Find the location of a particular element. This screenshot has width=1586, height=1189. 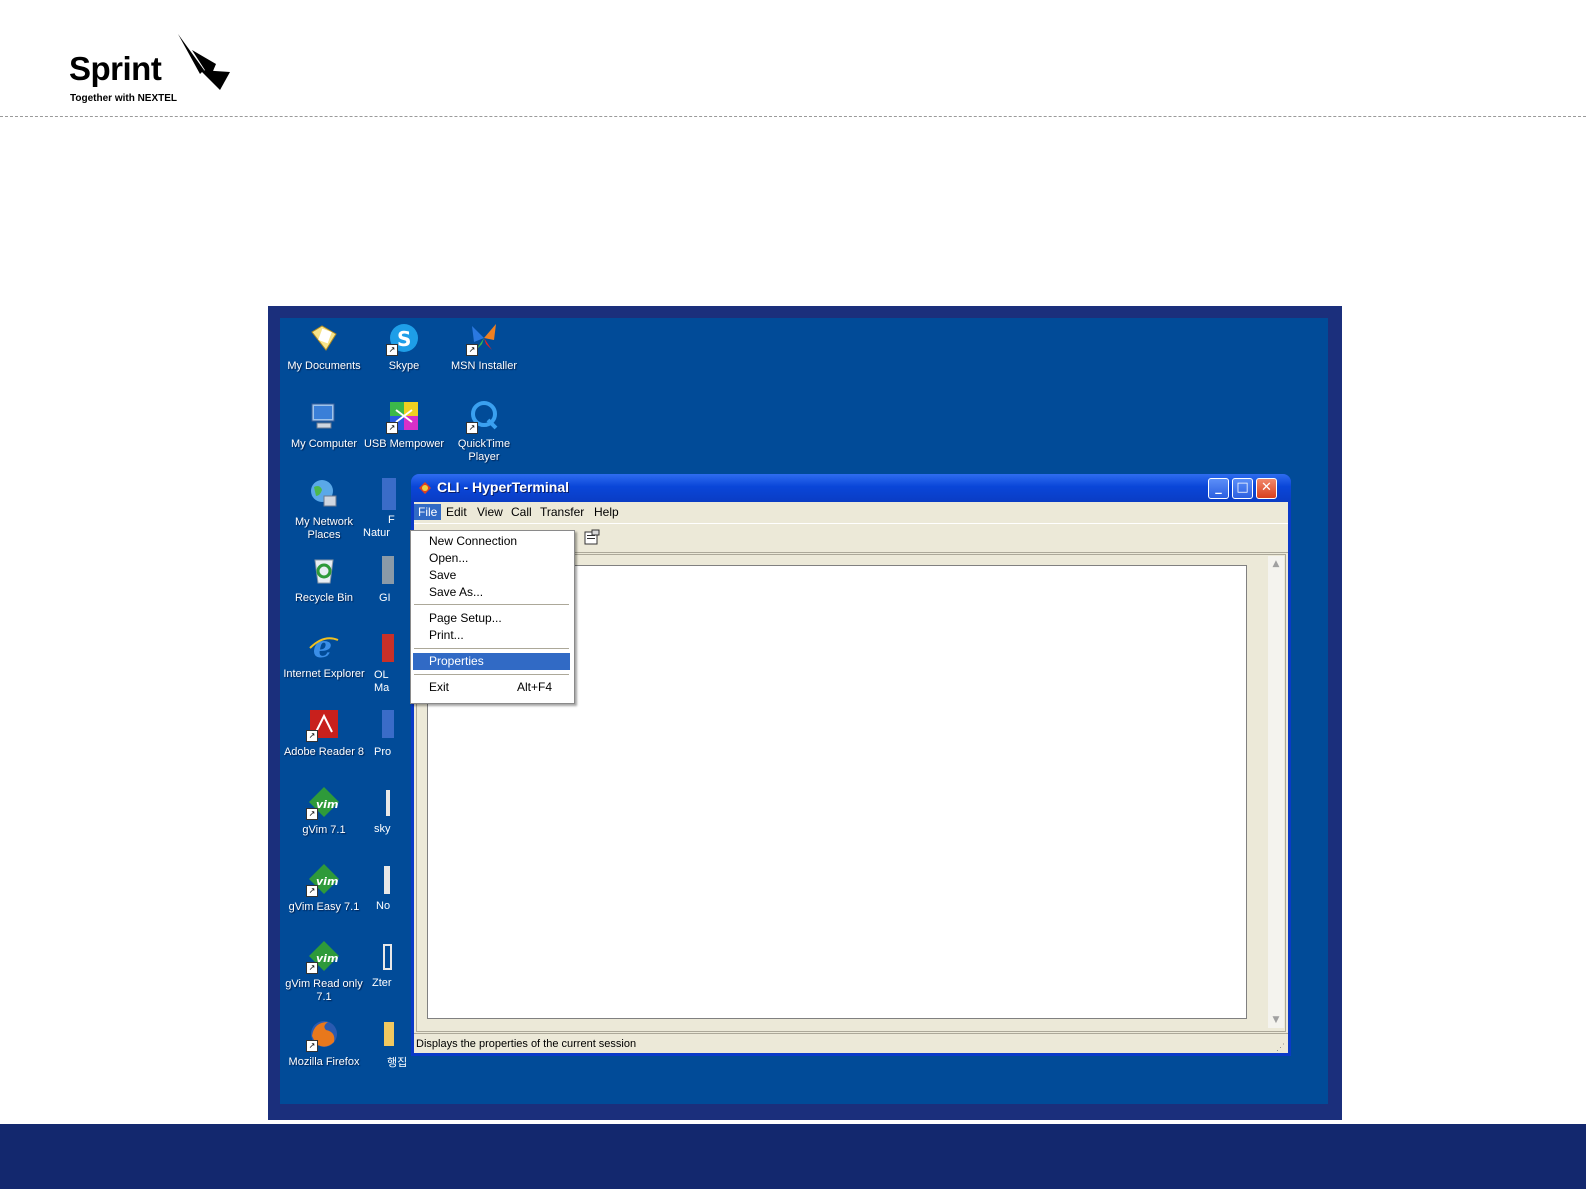

msn-butterfly-icon: ↗ is located at coordinates (483, 339).